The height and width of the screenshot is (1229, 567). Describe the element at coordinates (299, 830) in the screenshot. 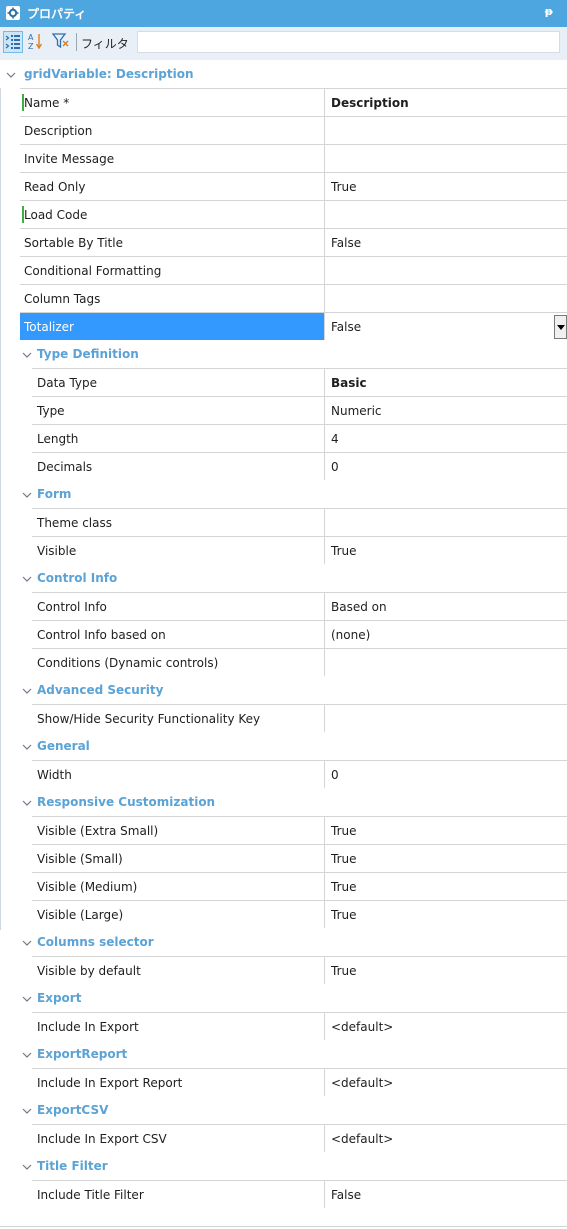

I see `property-row: Visible (Extra Small) True` at that location.